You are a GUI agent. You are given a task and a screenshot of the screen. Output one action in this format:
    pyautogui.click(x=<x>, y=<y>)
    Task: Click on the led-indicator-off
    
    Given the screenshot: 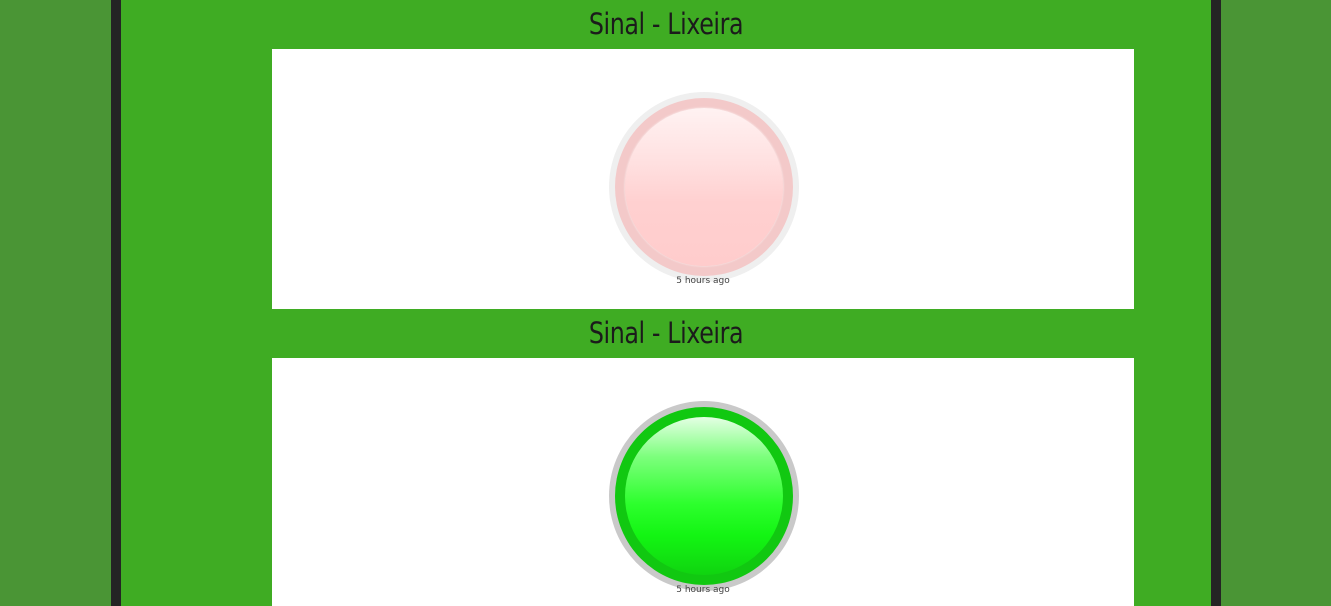 What is the action you would take?
    pyautogui.click(x=704, y=187)
    